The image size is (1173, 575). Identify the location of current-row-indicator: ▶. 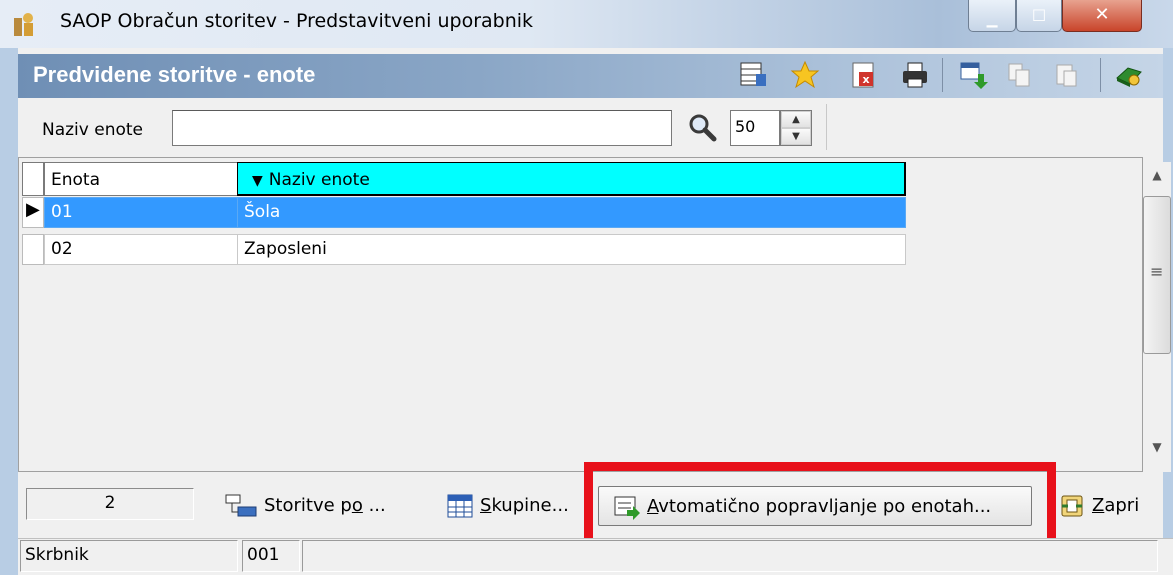
(33, 212).